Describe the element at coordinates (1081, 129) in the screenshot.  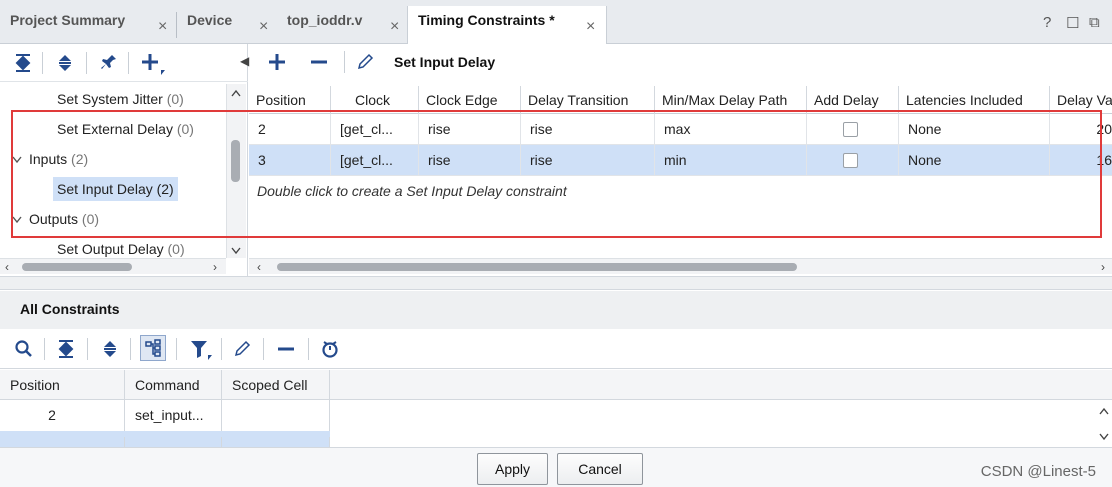
I see `cell-delay-value: 20` at that location.